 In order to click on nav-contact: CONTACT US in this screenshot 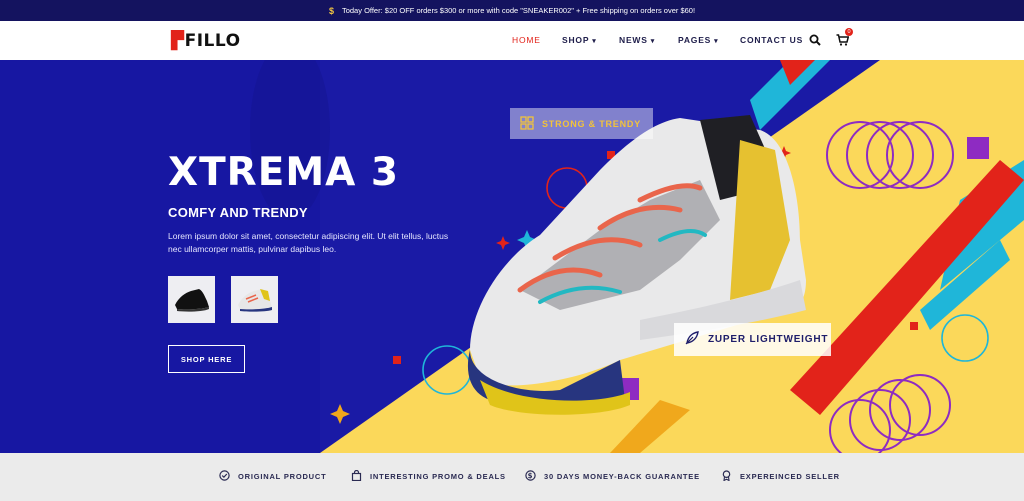, I will do `click(771, 40)`.